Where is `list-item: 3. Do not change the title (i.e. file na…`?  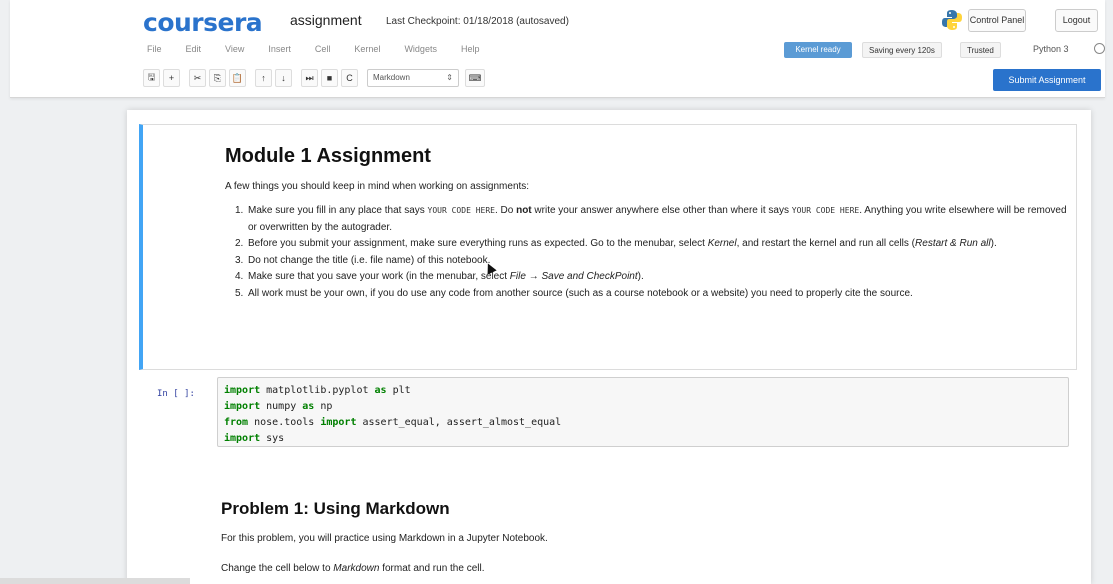 list-item: 3. Do not change the title (i.e. file na… is located at coordinates (363, 260).